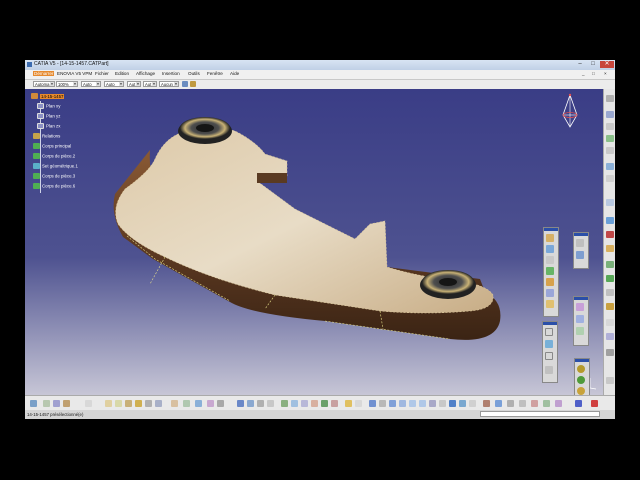  I want to click on material-view-icon, so click(486, 403).